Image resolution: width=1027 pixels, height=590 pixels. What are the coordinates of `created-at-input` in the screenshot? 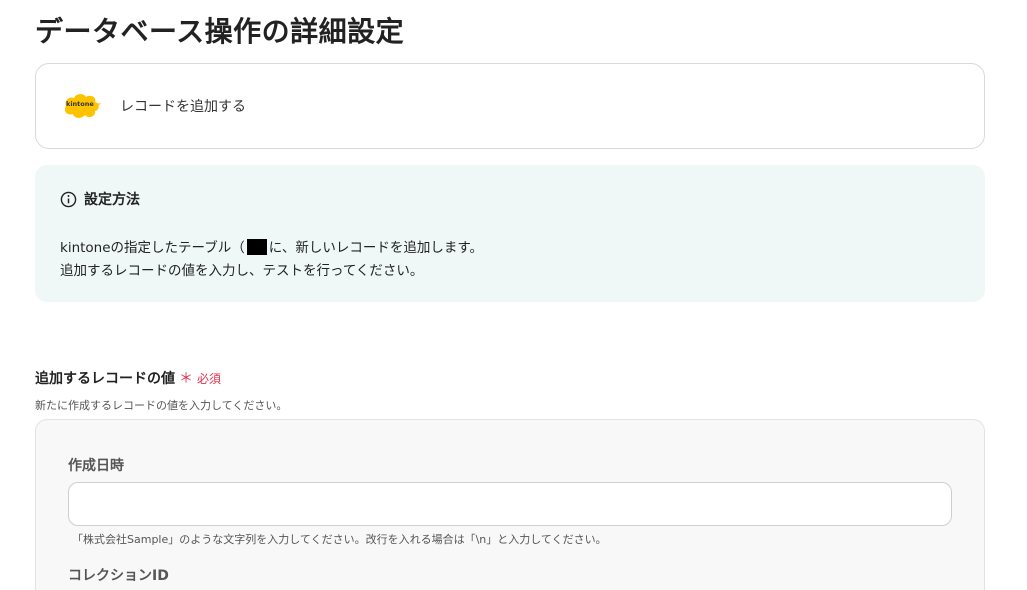 It's located at (510, 504).